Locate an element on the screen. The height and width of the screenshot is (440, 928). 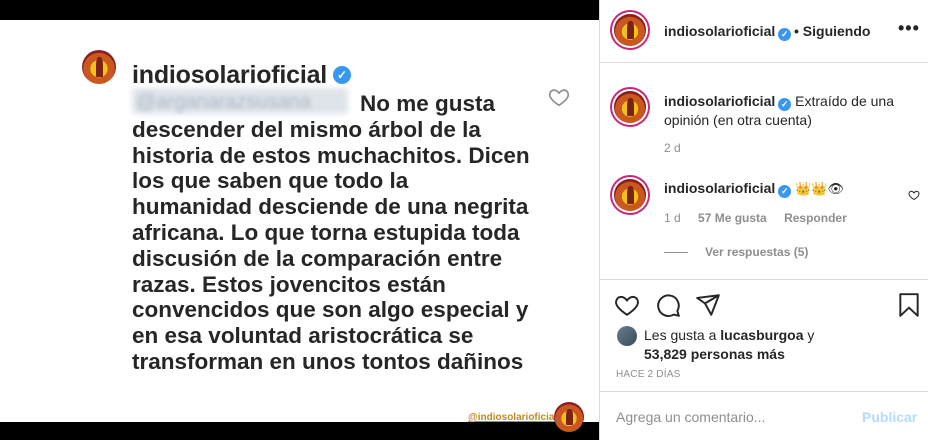
reply-comment: indiosolarioficial ✓ 👑👑👁 is located at coordinates (754, 189).